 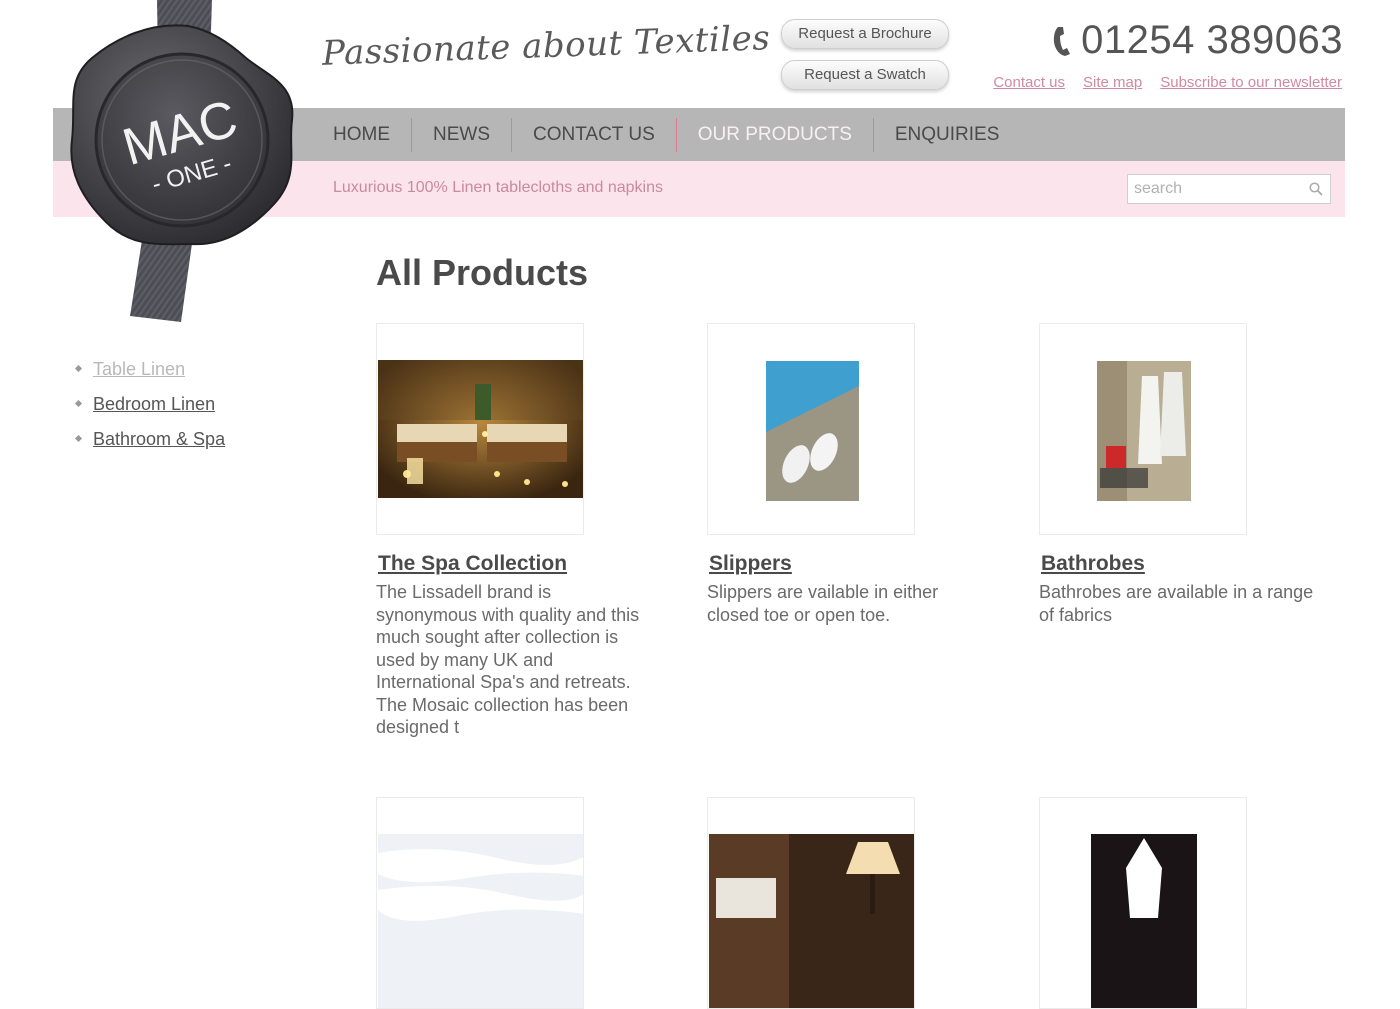 I want to click on site-map-link: Site map, so click(x=1112, y=82).